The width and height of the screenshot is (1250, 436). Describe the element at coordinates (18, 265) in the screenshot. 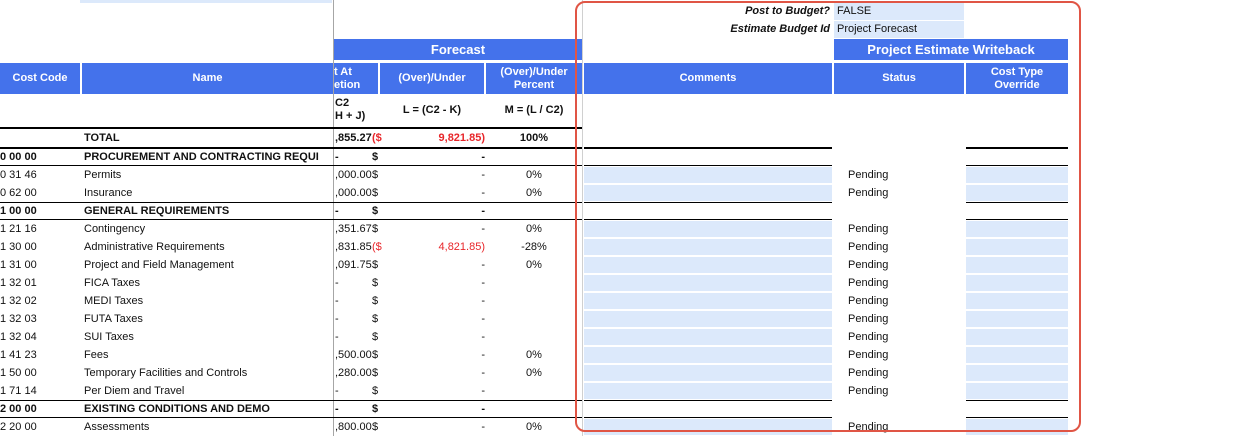

I see `cost-code-cell: 1 31 00` at that location.